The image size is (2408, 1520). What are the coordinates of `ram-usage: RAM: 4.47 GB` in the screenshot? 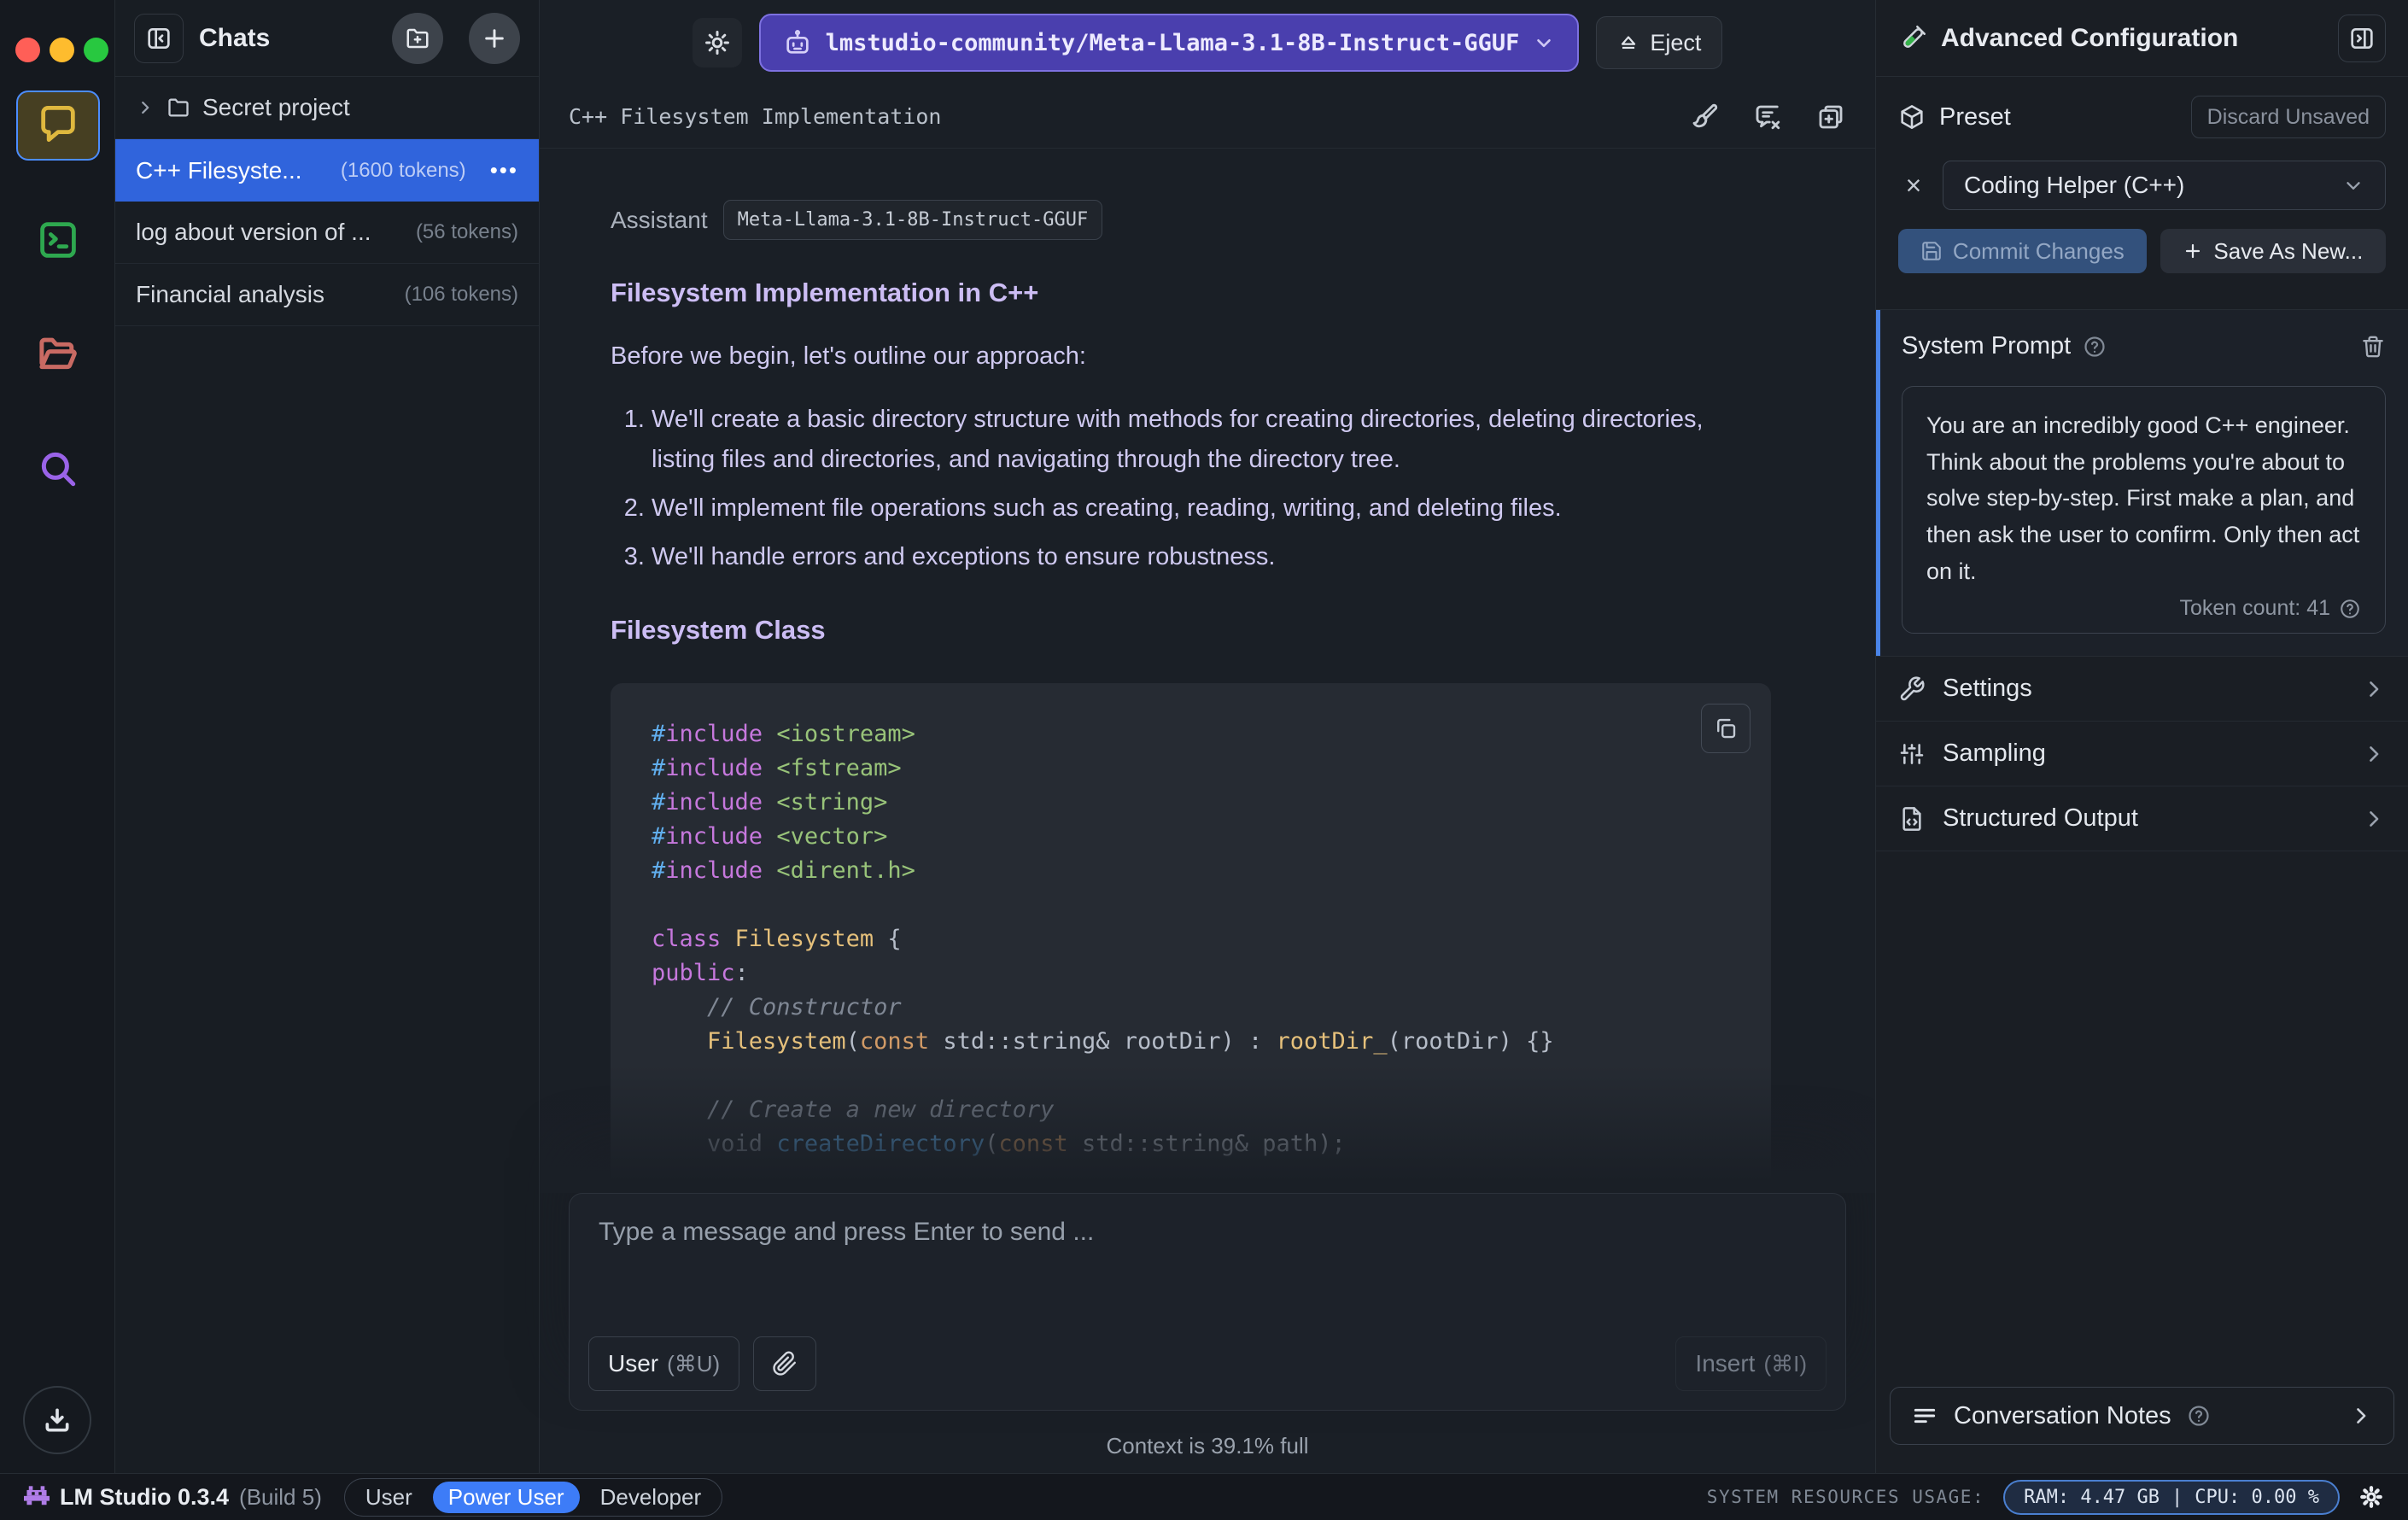 It's located at (2092, 1497).